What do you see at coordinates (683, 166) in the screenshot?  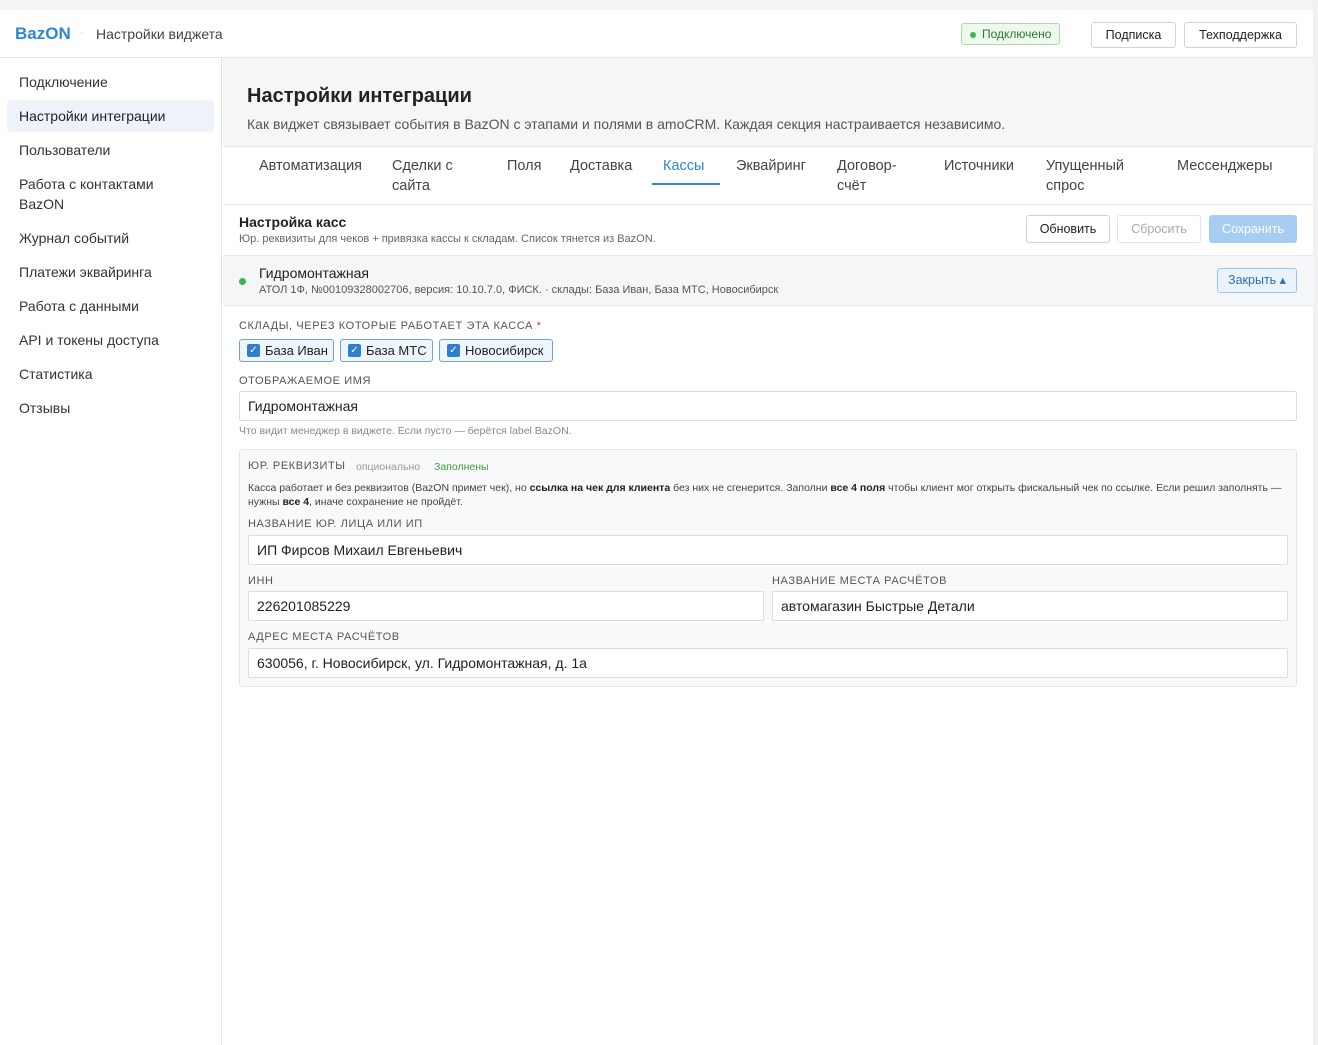 I see `tab-kassy: Кассы` at bounding box center [683, 166].